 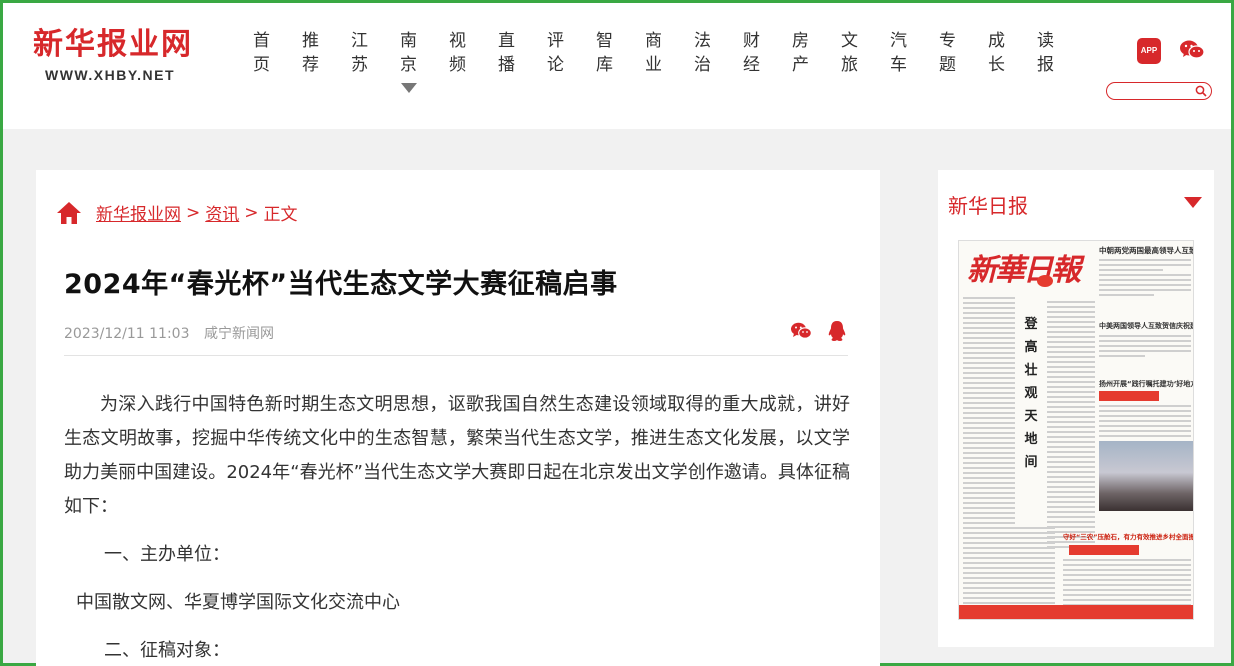 I want to click on search-icon, so click(x=1201, y=91).